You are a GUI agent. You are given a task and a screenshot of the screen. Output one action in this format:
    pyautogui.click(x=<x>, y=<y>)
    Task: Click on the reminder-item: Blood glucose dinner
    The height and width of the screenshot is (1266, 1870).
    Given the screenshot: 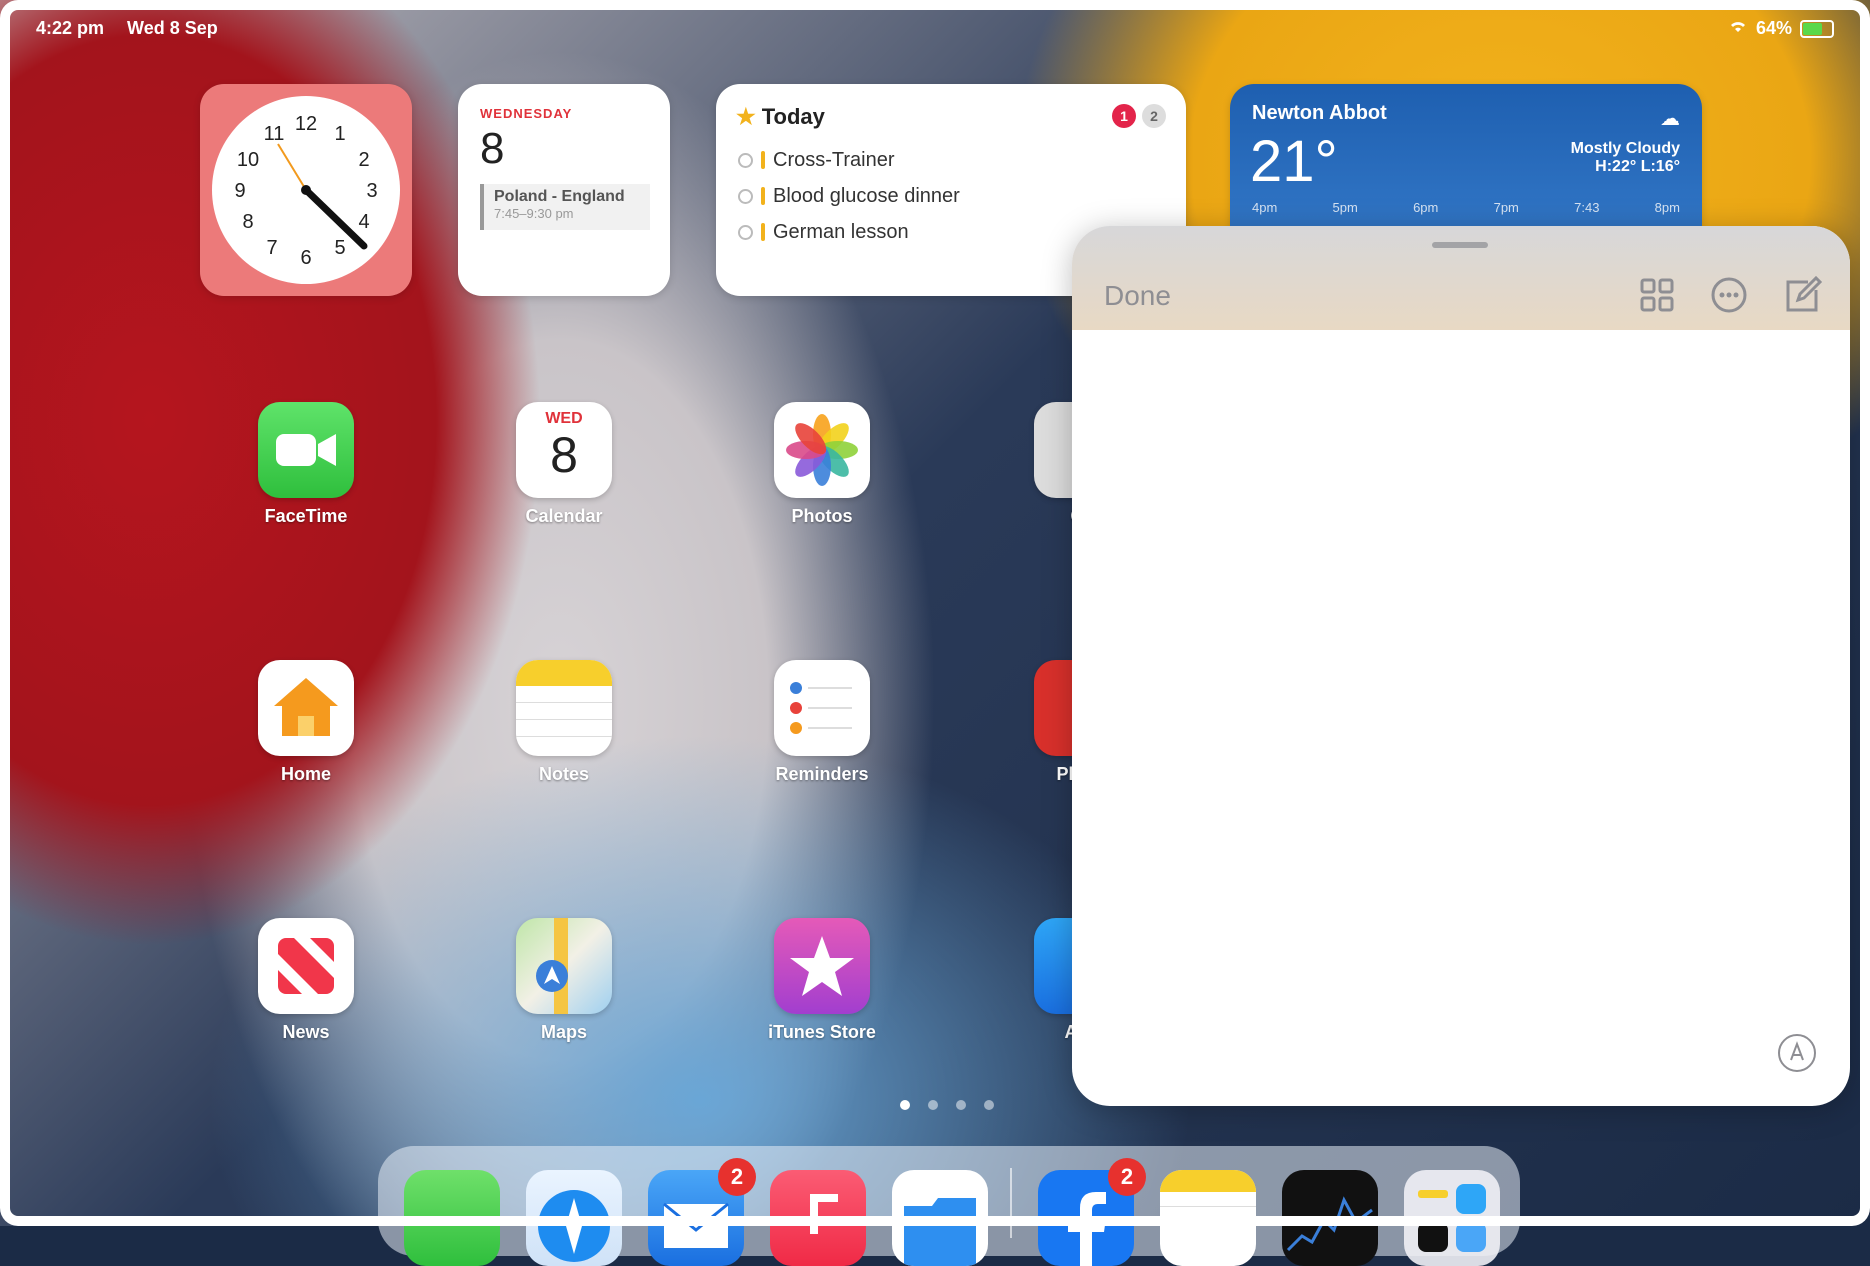 What is the action you would take?
    pyautogui.click(x=849, y=196)
    